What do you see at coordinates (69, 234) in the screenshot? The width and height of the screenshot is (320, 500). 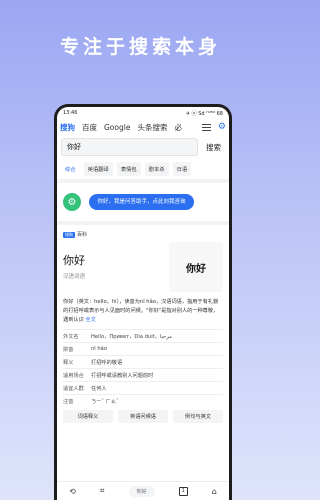 I see `sogou-logo: 搜狗` at bounding box center [69, 234].